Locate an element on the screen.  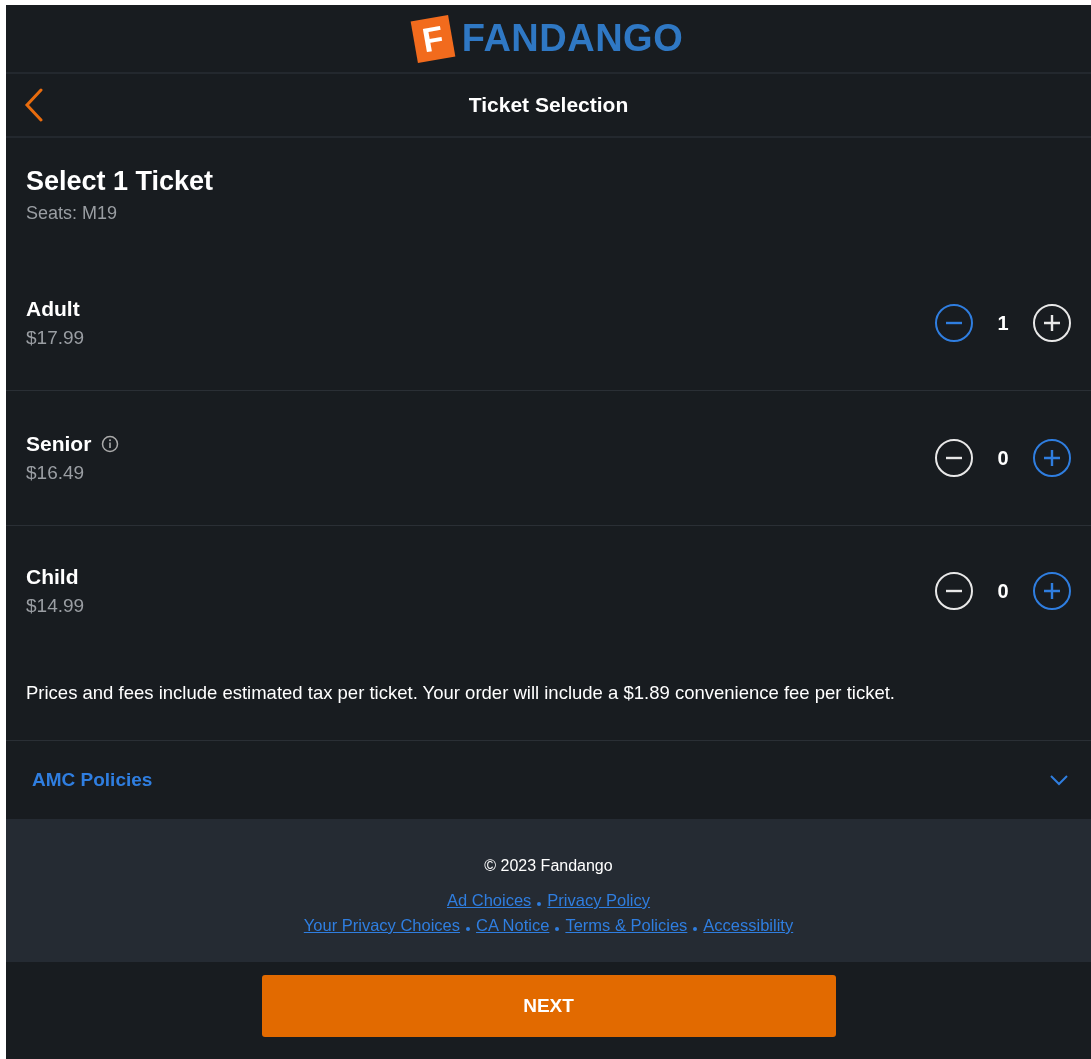
ticket-type: Senior is located at coordinates (59, 444).